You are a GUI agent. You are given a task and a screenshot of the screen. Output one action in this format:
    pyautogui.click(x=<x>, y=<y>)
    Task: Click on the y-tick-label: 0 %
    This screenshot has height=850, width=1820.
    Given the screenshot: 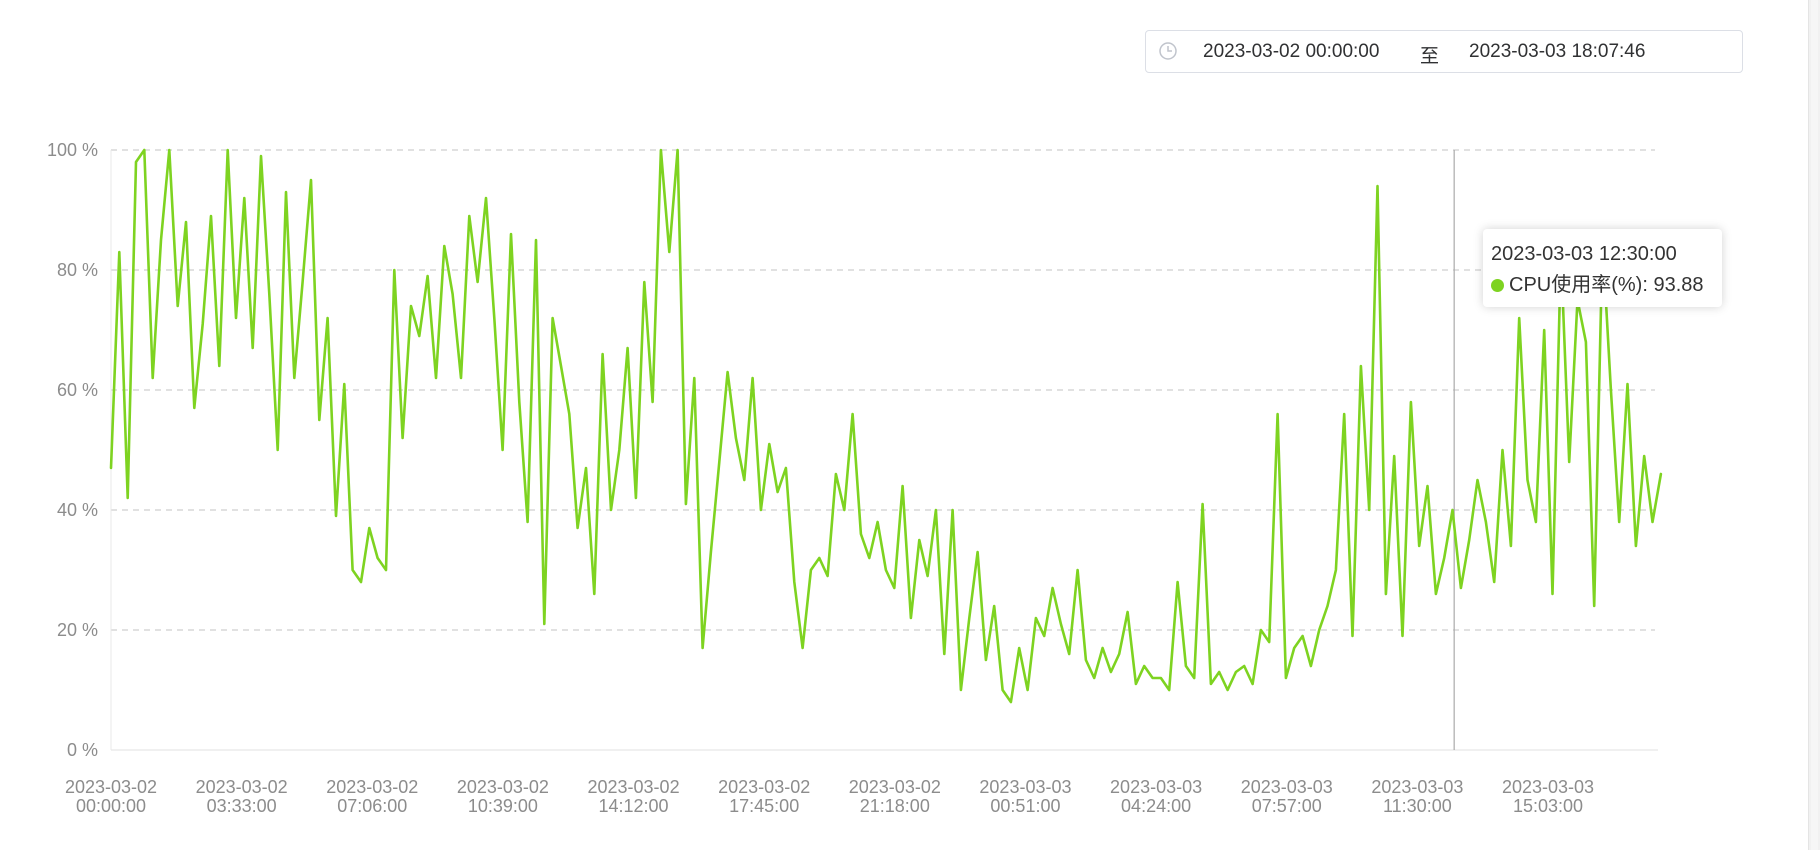 What is the action you would take?
    pyautogui.click(x=82, y=750)
    